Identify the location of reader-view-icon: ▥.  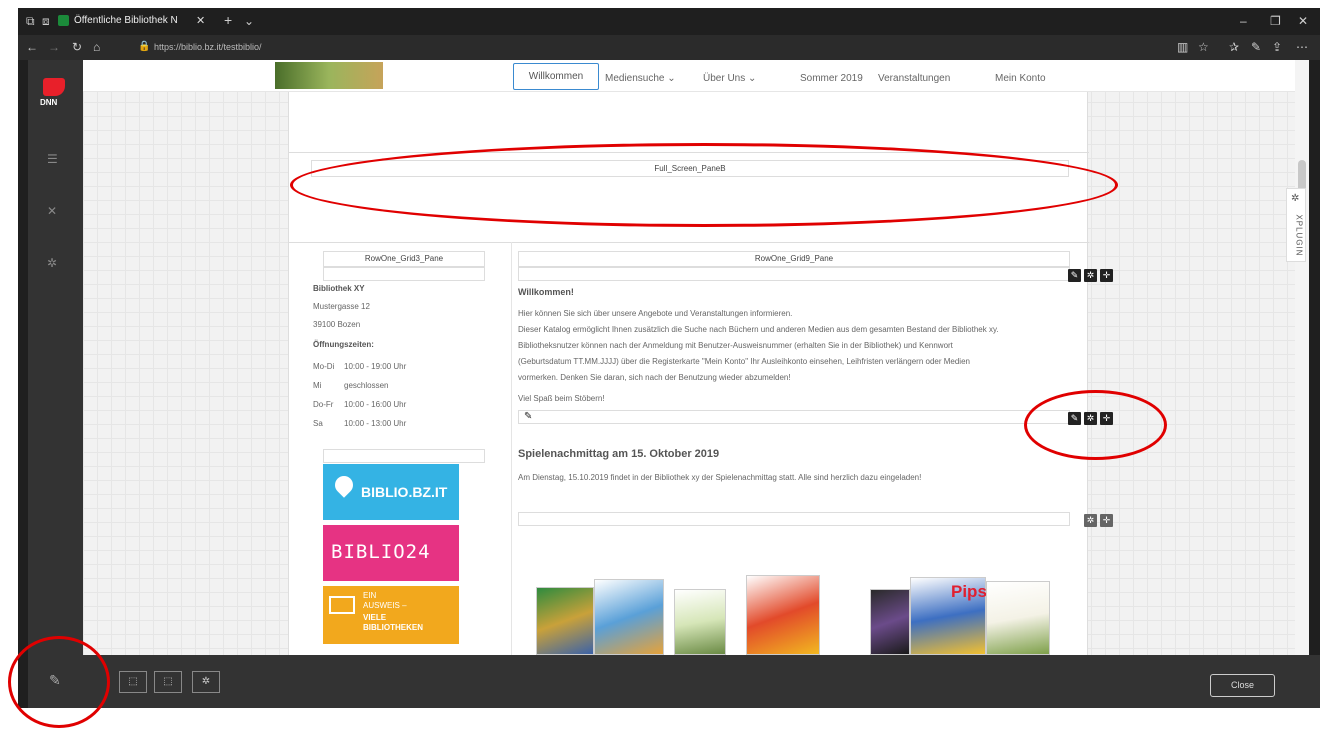
(1182, 47).